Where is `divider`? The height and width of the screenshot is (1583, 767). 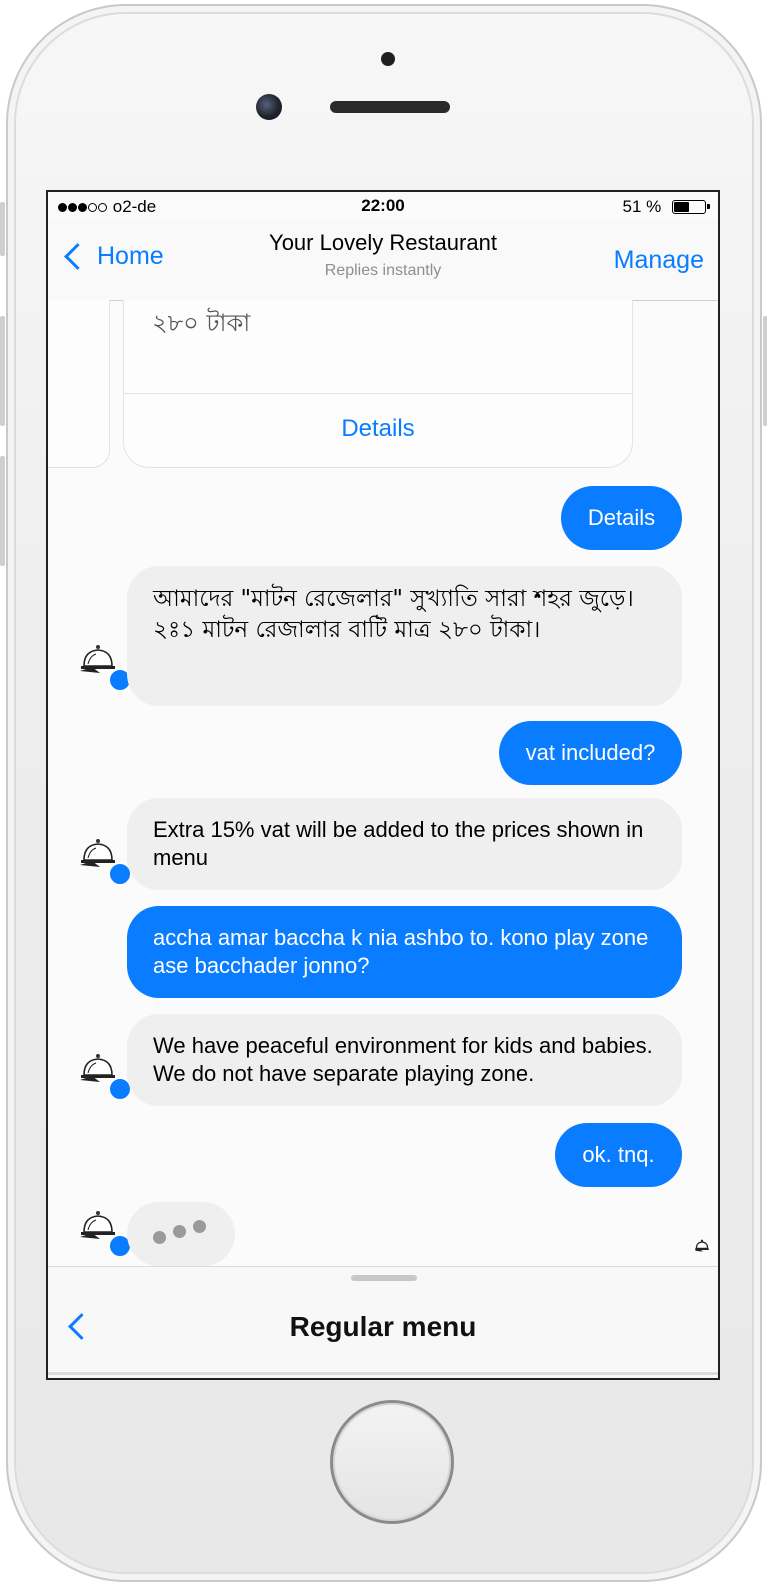 divider is located at coordinates (383, 1373).